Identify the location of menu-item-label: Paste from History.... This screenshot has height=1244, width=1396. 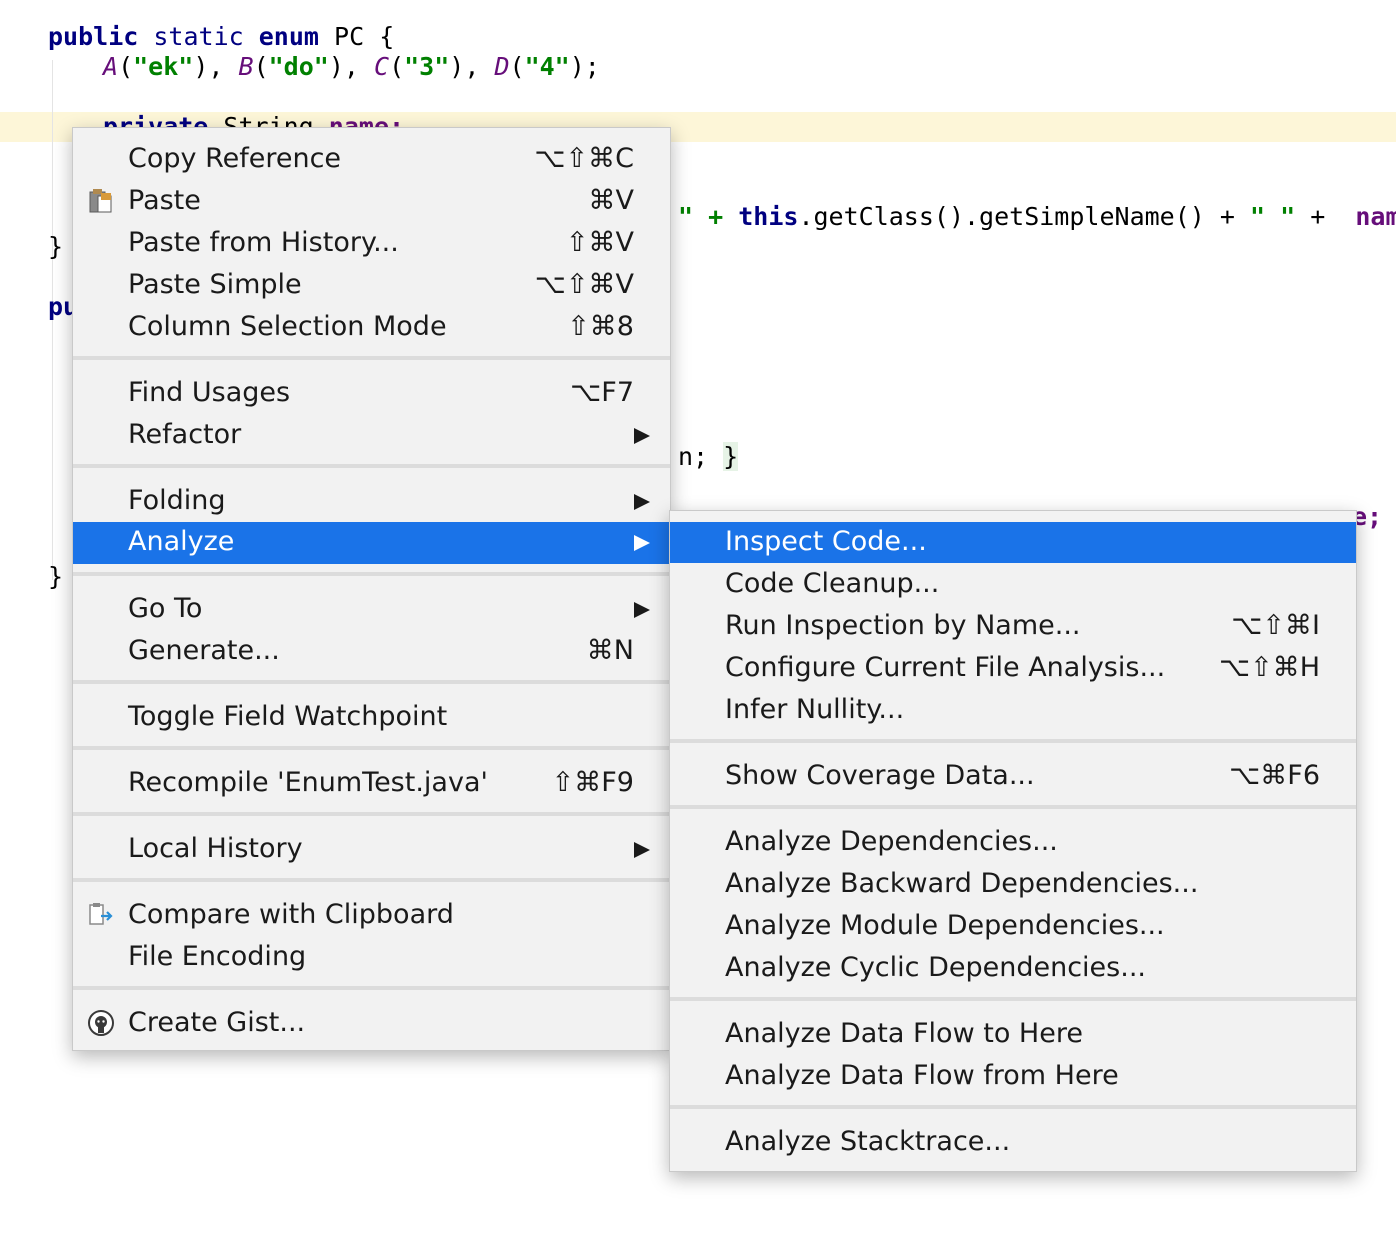
(263, 242).